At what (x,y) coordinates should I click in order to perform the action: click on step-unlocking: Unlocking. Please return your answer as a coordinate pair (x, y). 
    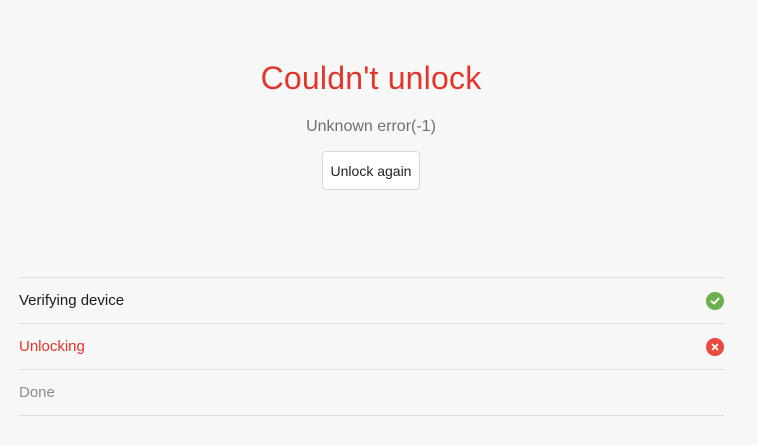
    Looking at the image, I should click on (371, 347).